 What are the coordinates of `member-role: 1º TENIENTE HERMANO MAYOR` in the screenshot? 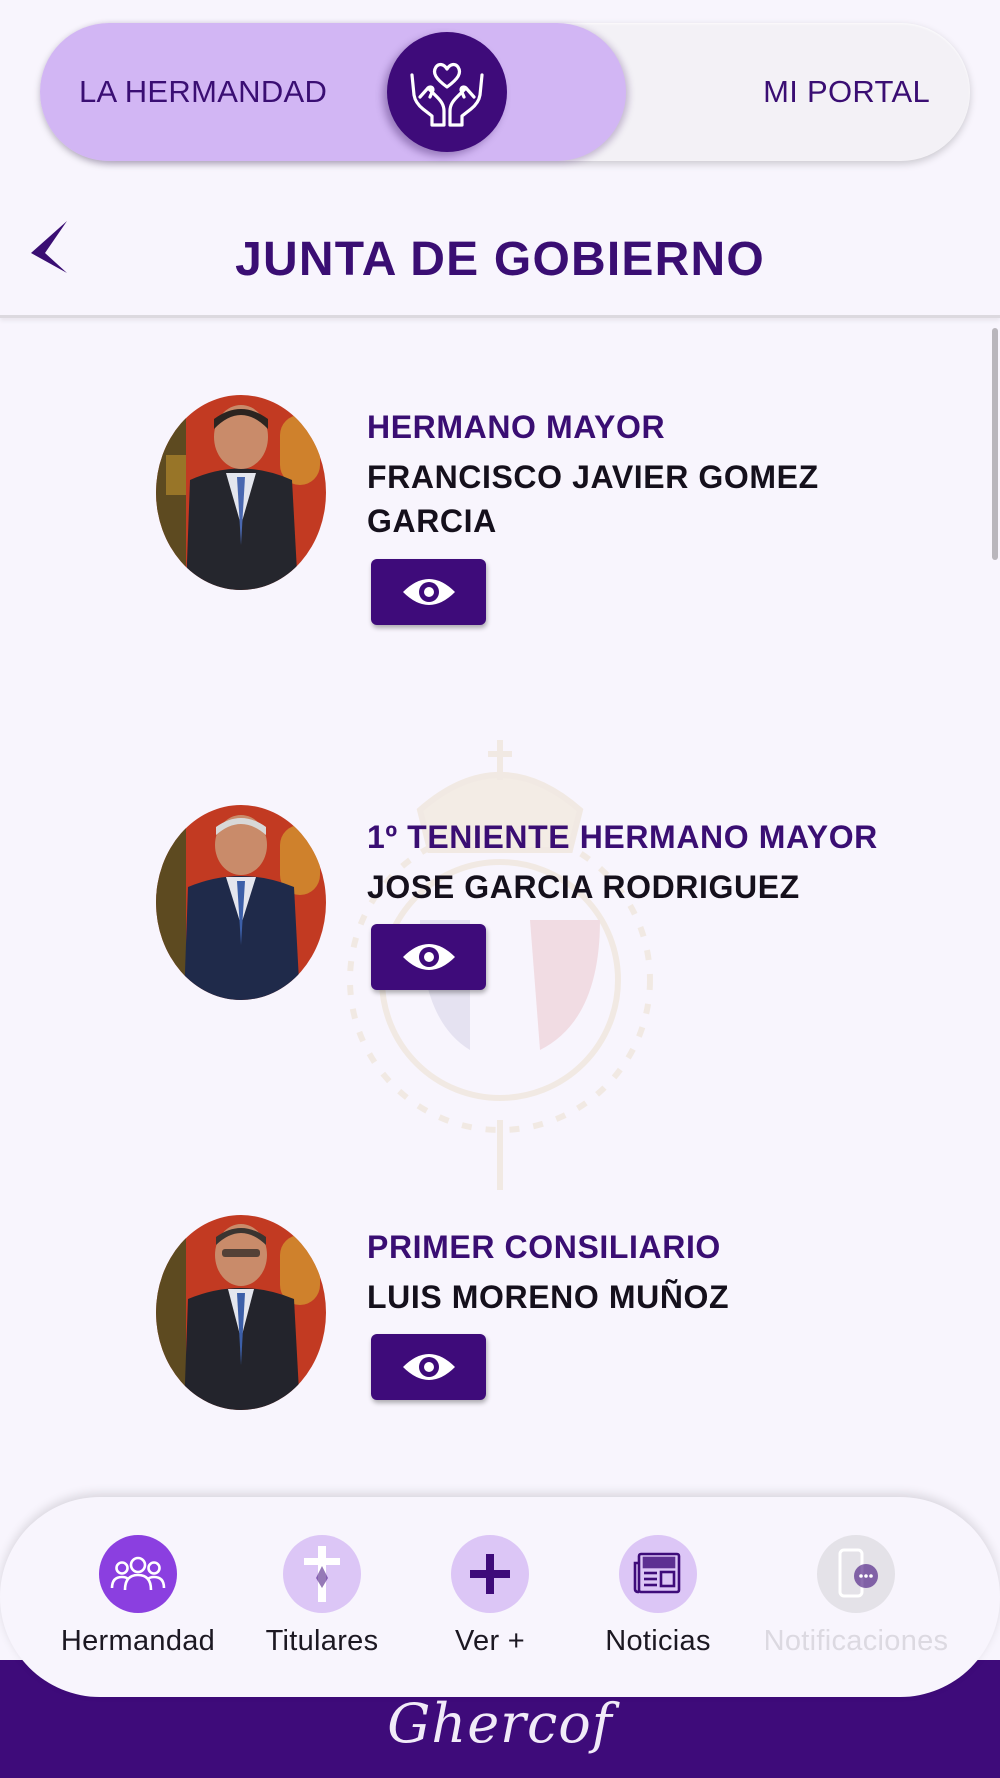 It's located at (622, 837).